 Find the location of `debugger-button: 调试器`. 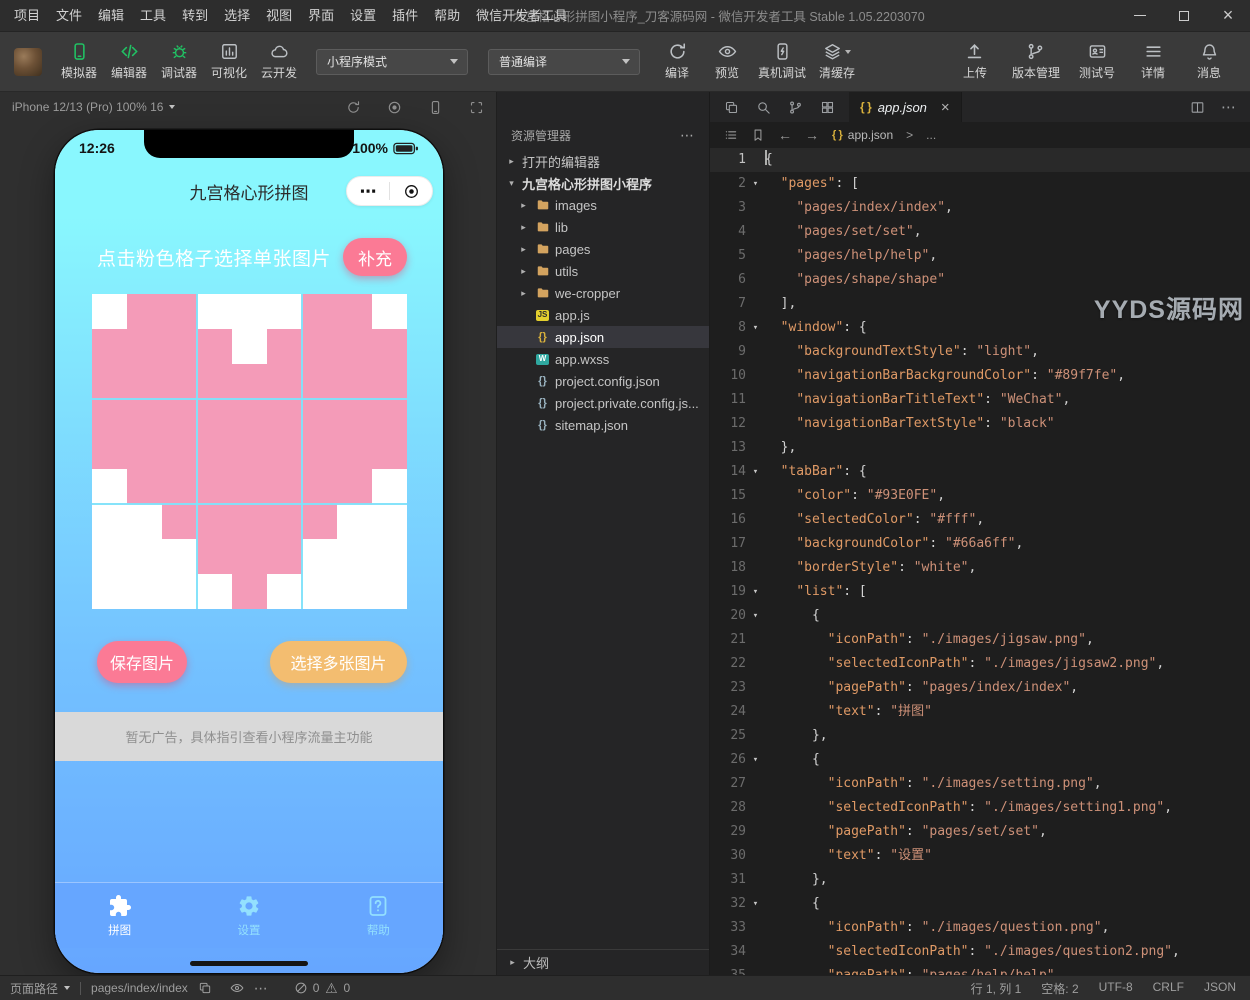

debugger-button: 调试器 is located at coordinates (179, 61).